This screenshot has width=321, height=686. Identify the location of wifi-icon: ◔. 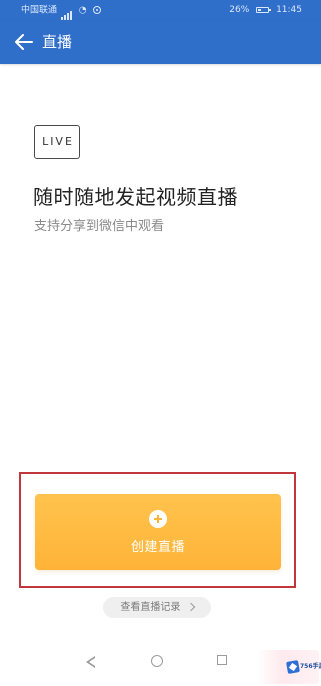
(82, 10).